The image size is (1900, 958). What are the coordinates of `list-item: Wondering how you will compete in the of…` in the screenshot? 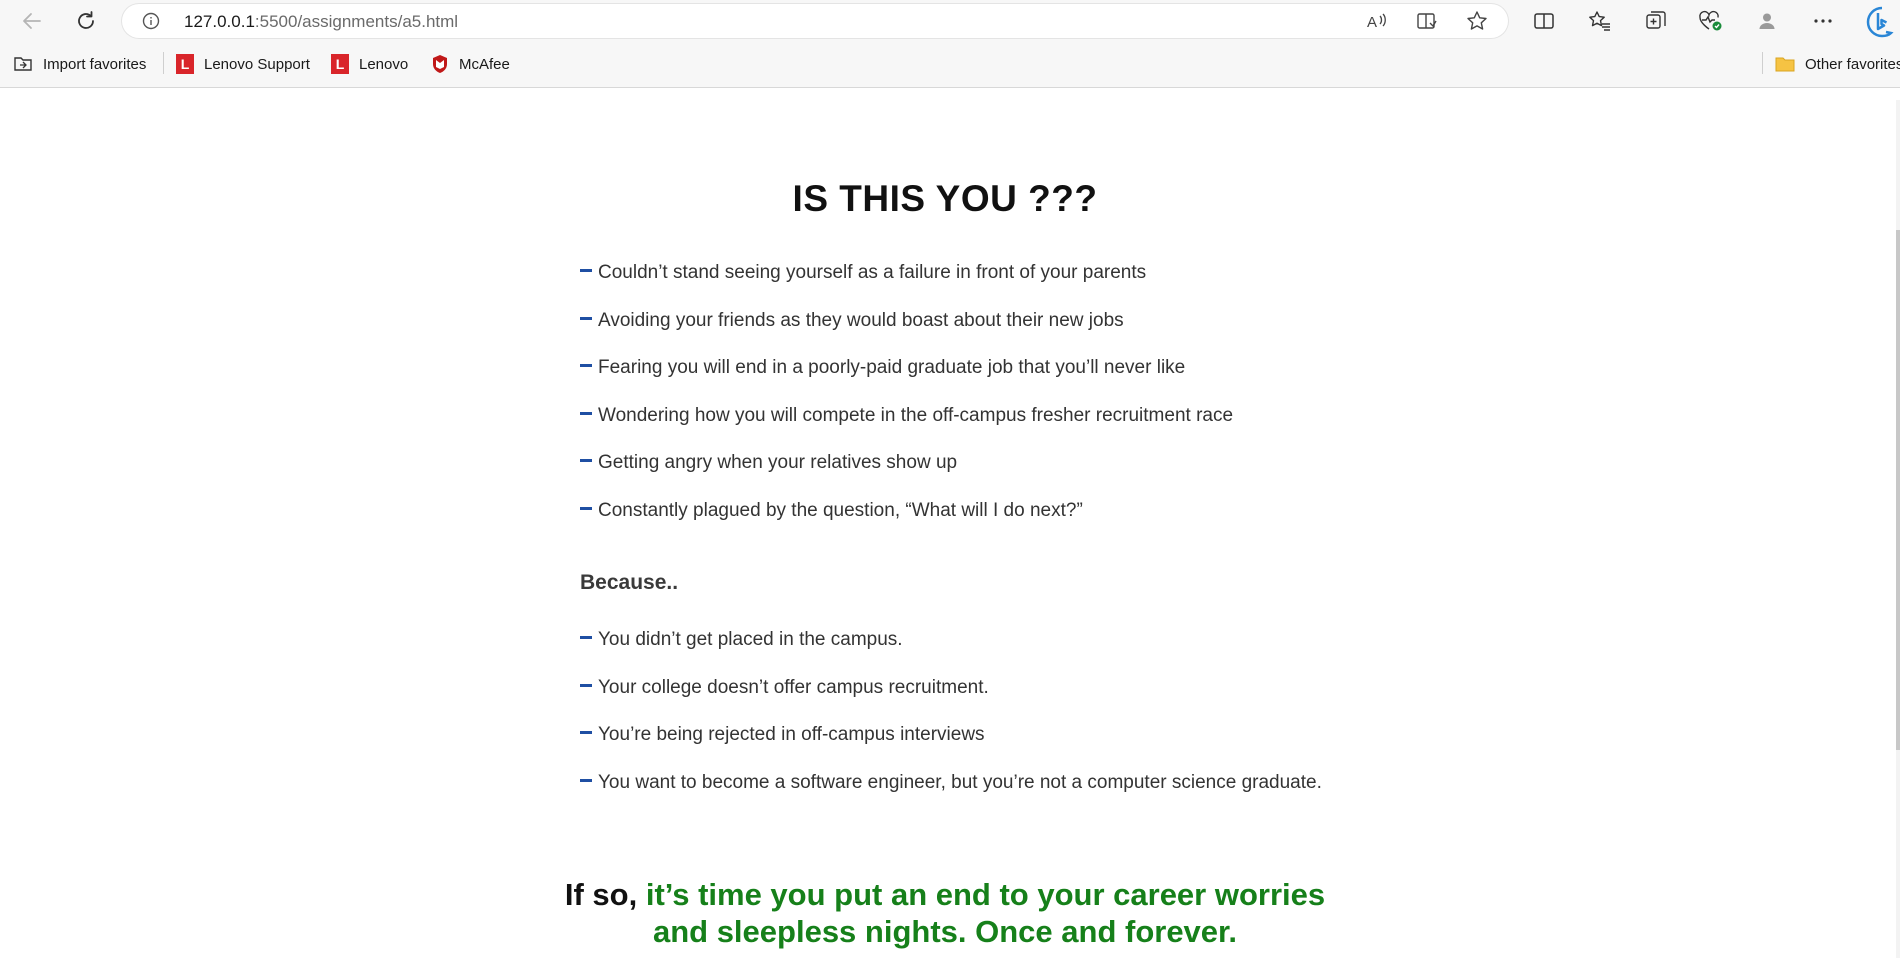 It's located at (906, 427).